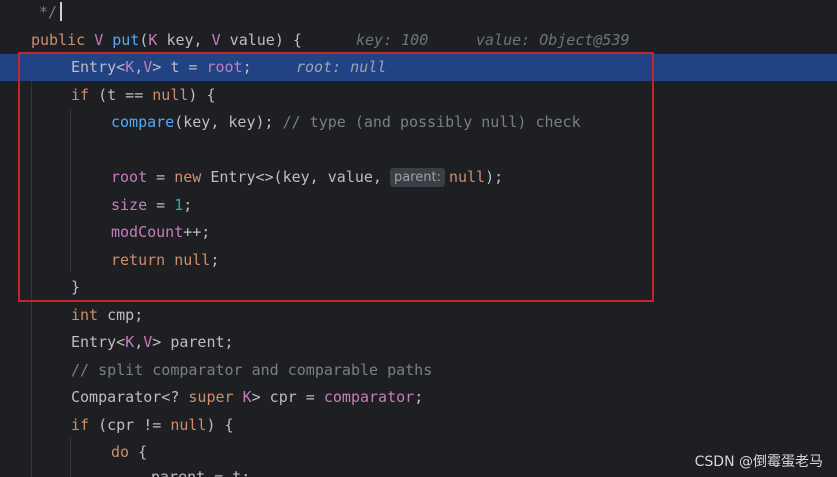 The height and width of the screenshot is (477, 837). What do you see at coordinates (138, 452) in the screenshot?
I see `code-text: {` at bounding box center [138, 452].